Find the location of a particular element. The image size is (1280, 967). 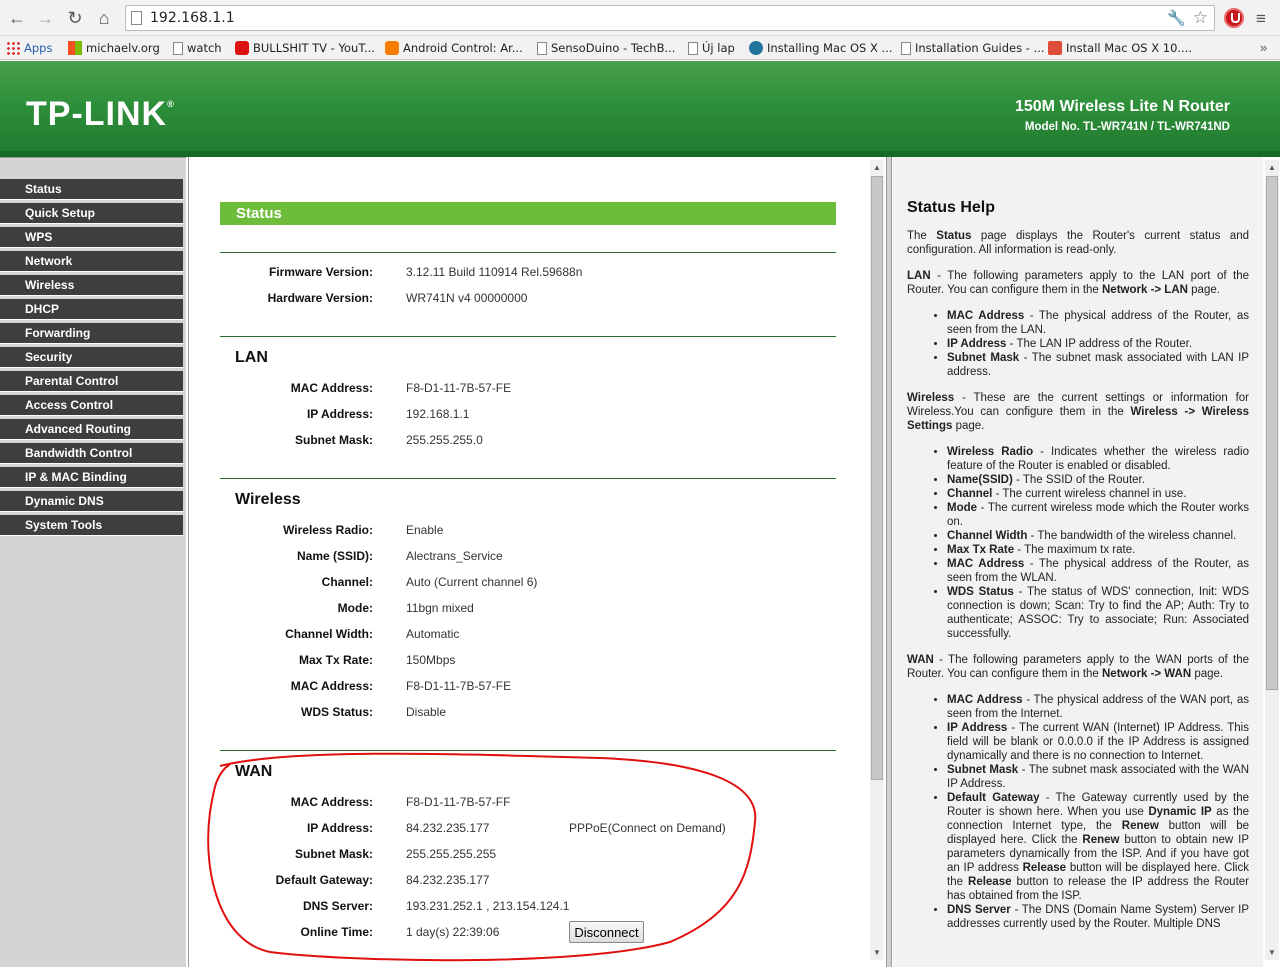

sidebar-item-access-control: Access Control is located at coordinates (91, 405).